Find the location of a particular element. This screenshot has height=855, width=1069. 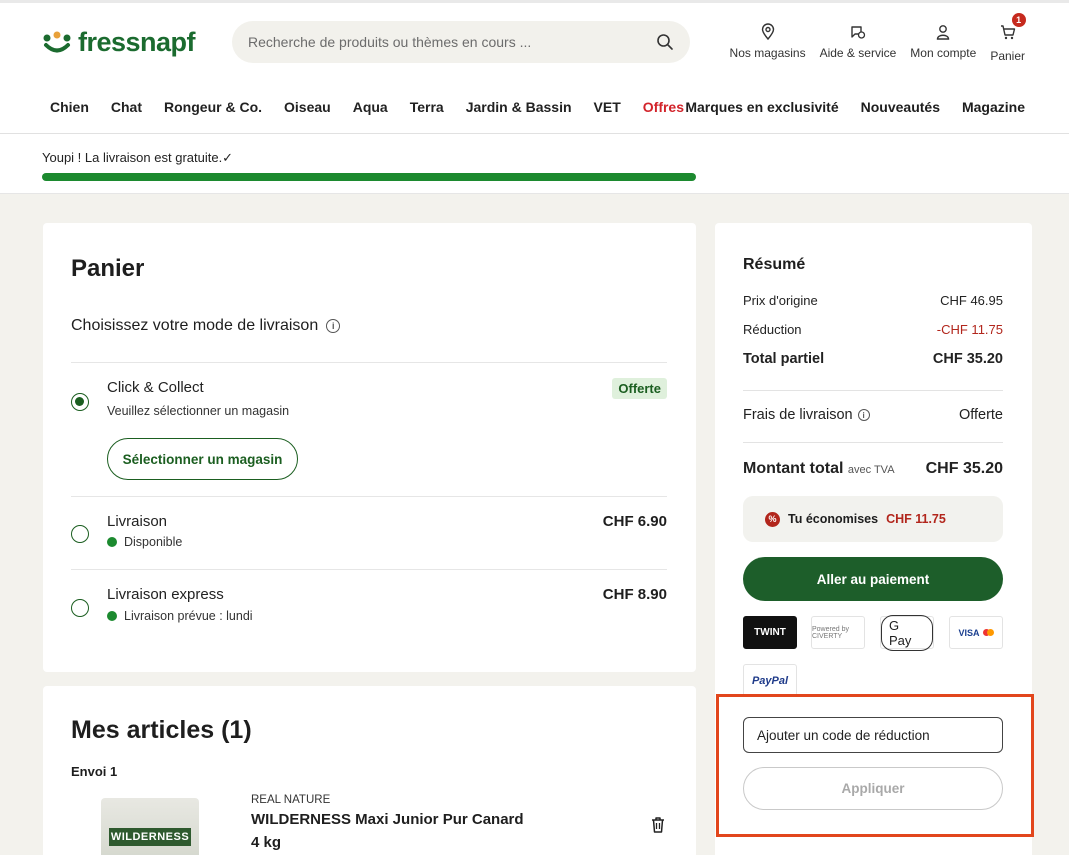

cart-label: Panier is located at coordinates (1007, 56).